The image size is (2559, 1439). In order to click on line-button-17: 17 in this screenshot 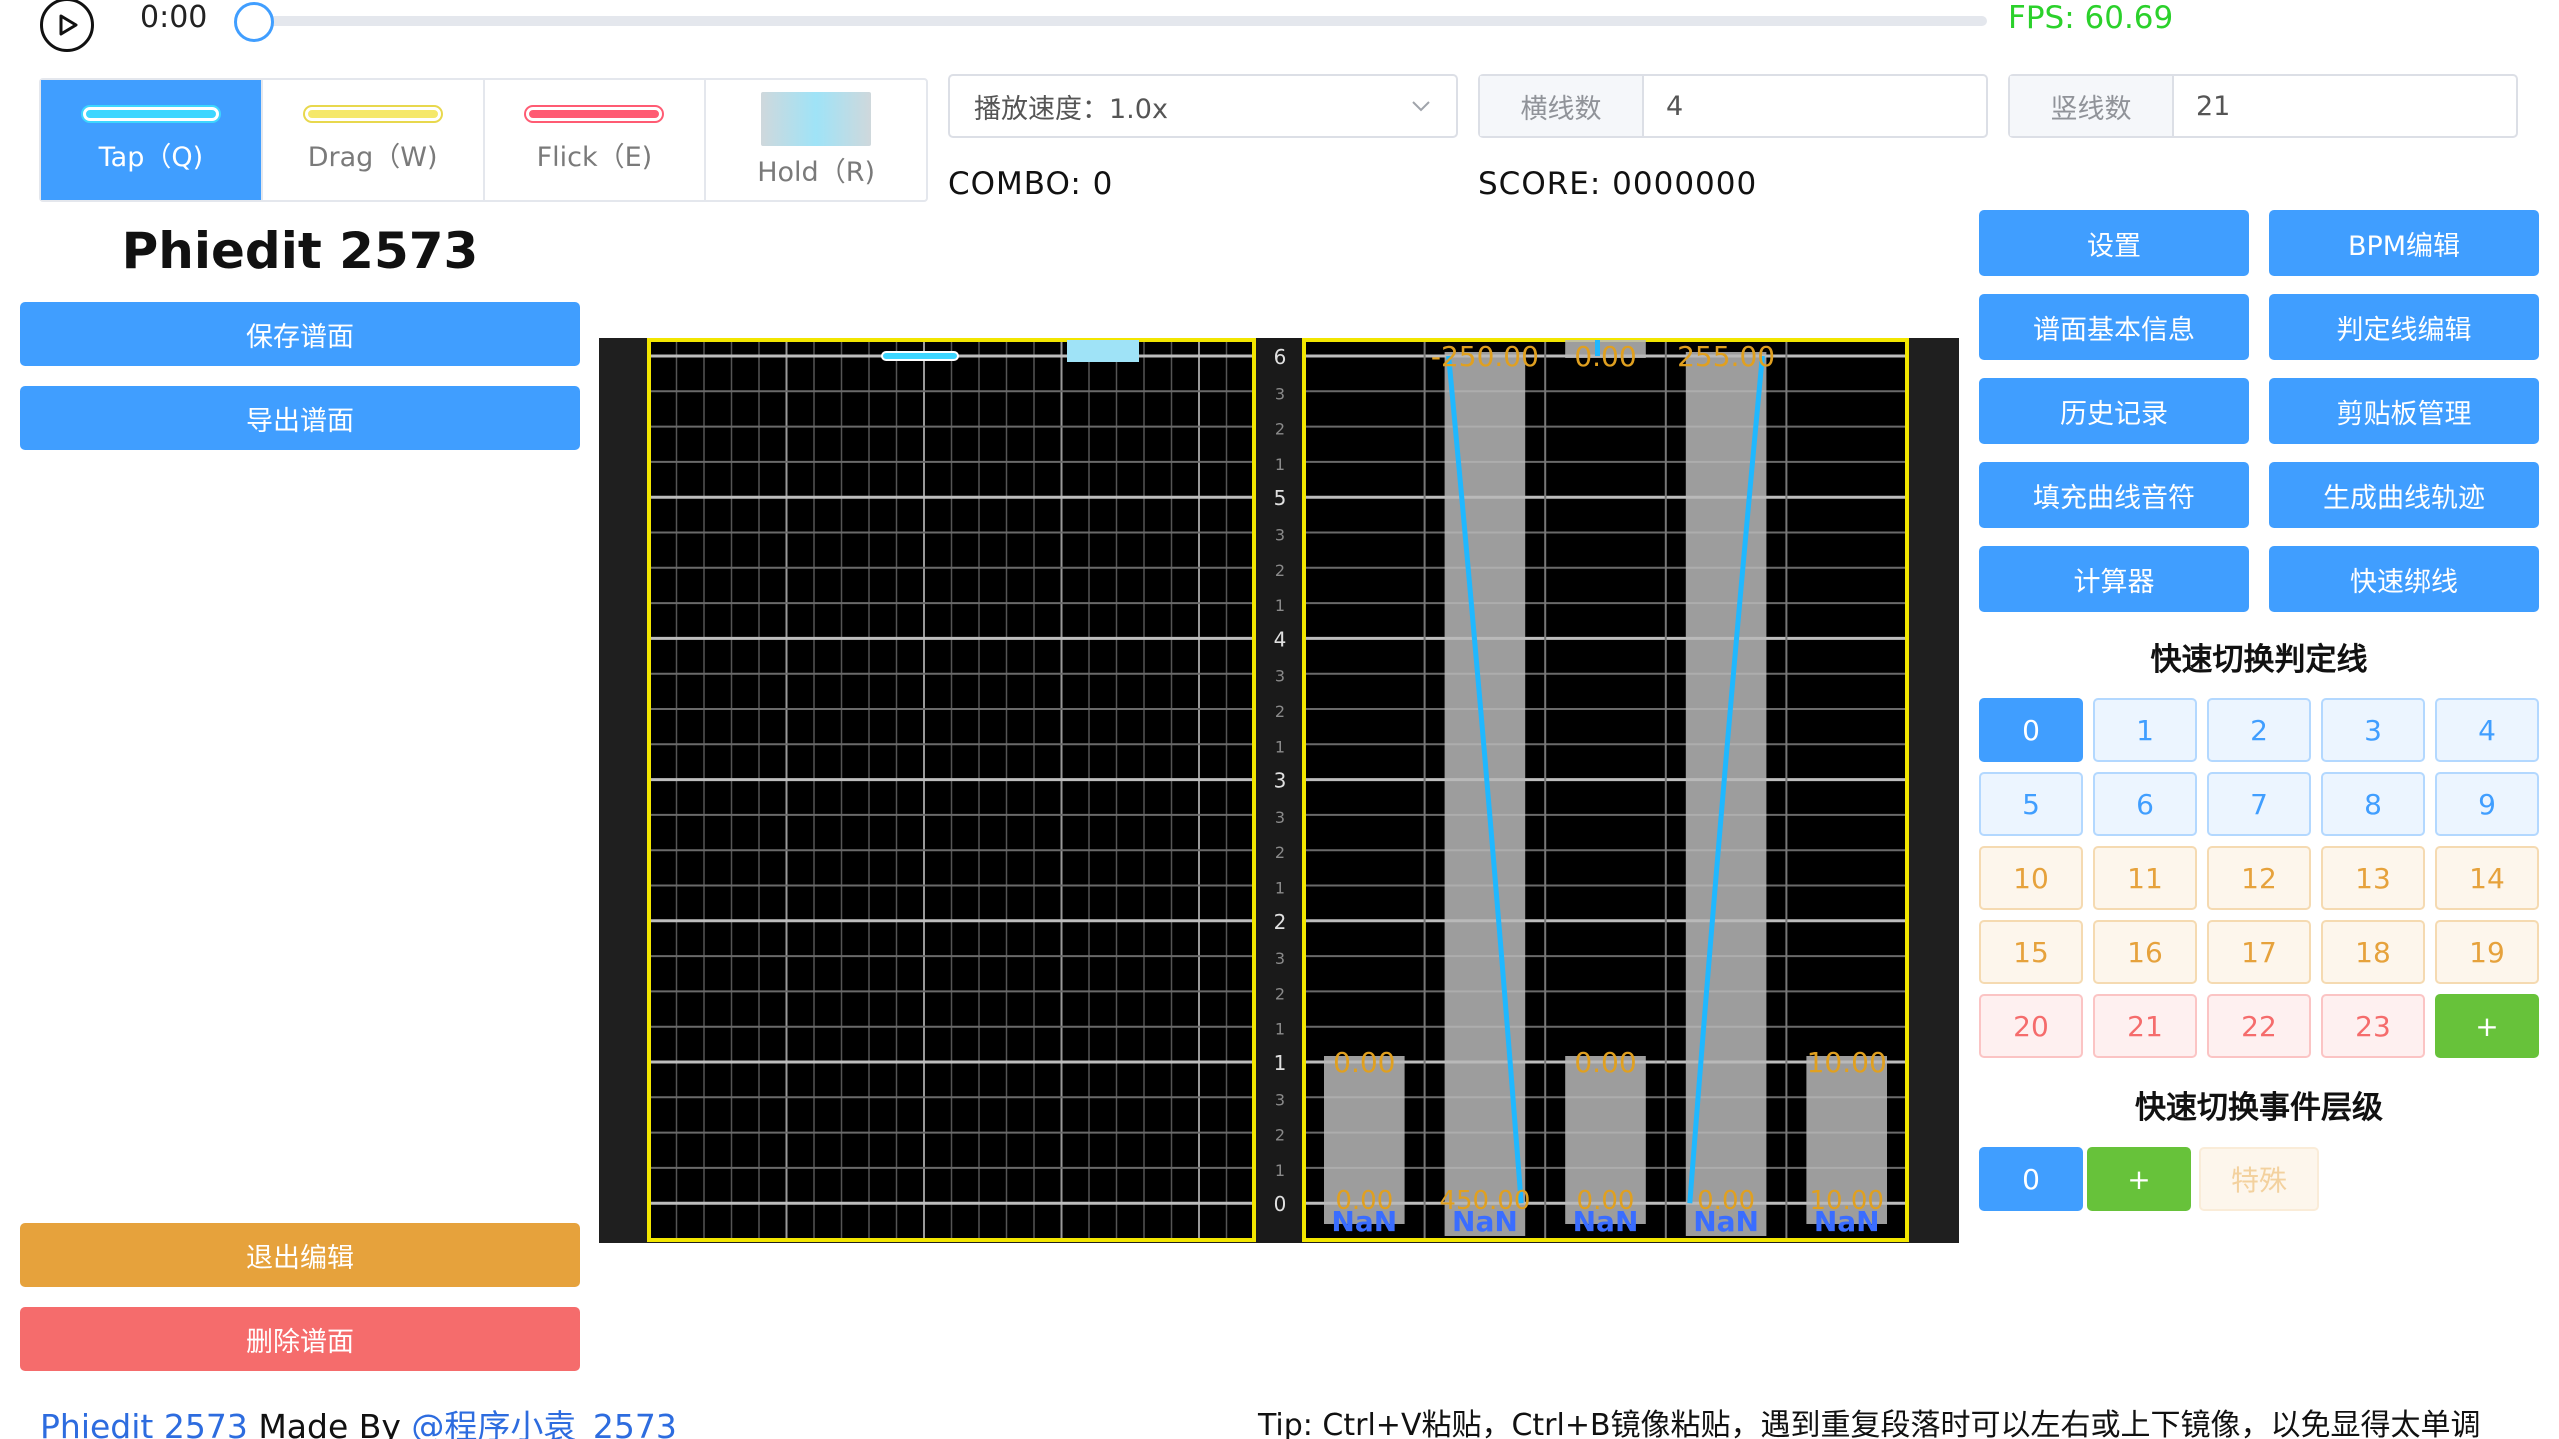, I will do `click(2259, 952)`.